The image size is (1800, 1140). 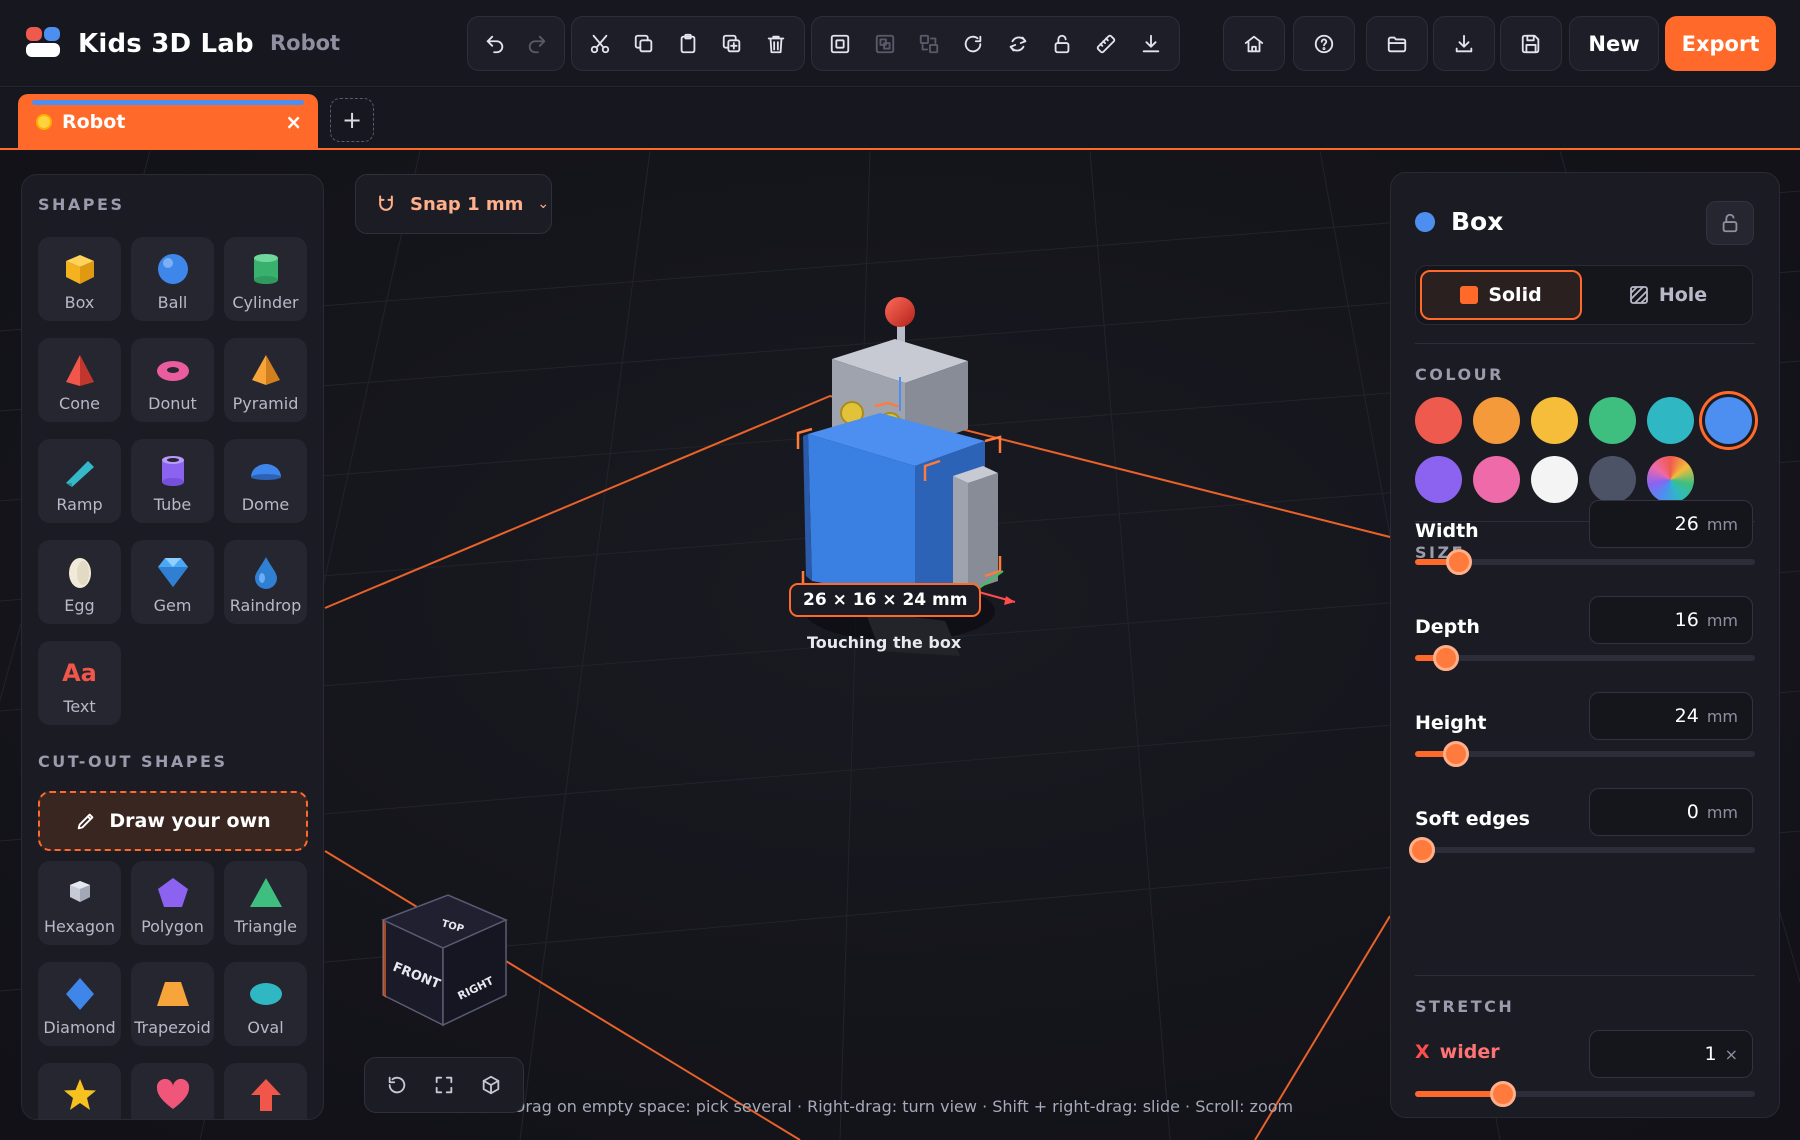 I want to click on solid-icon, so click(x=1469, y=295).